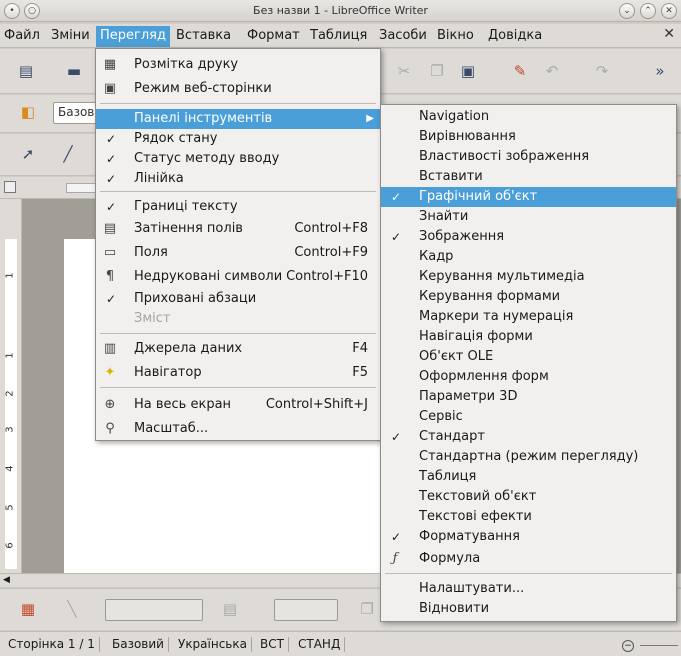  I want to click on undo-icon: ↶, so click(552, 71).